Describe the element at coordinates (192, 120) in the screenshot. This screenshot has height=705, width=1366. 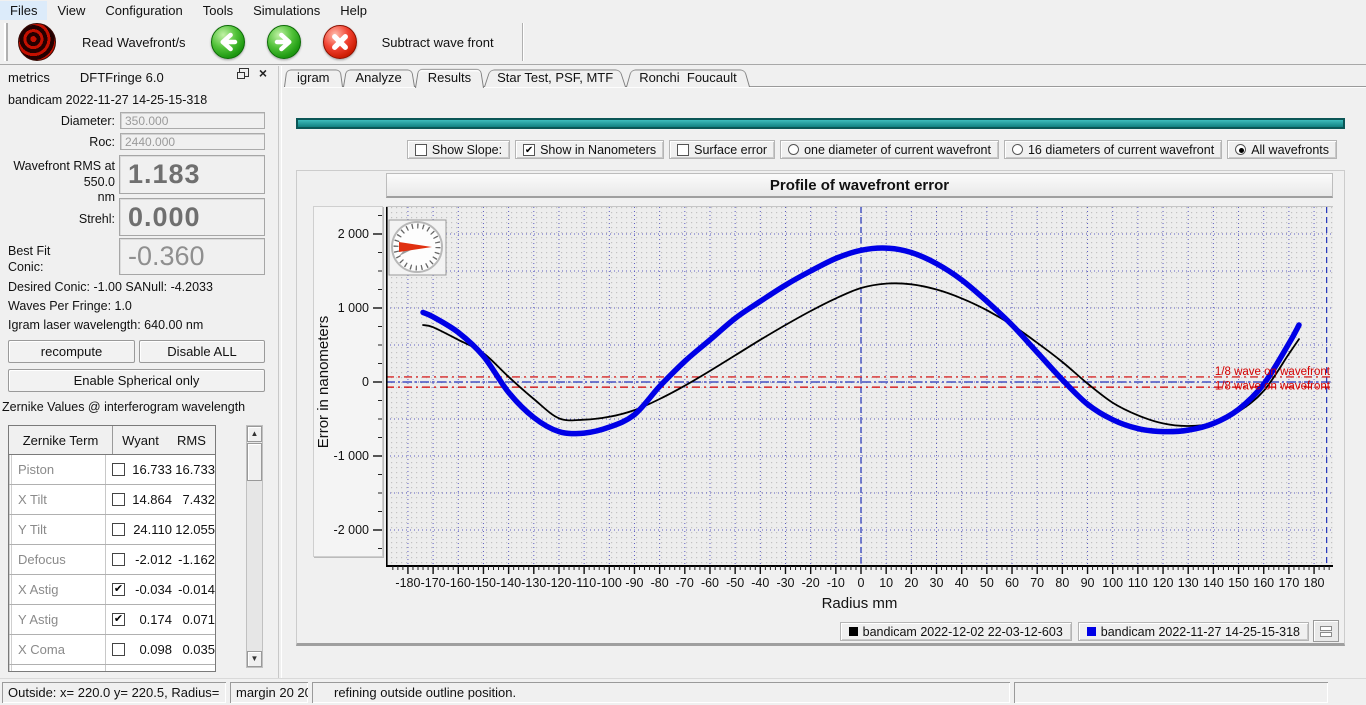
I see `diameter-field: 350.000` at that location.